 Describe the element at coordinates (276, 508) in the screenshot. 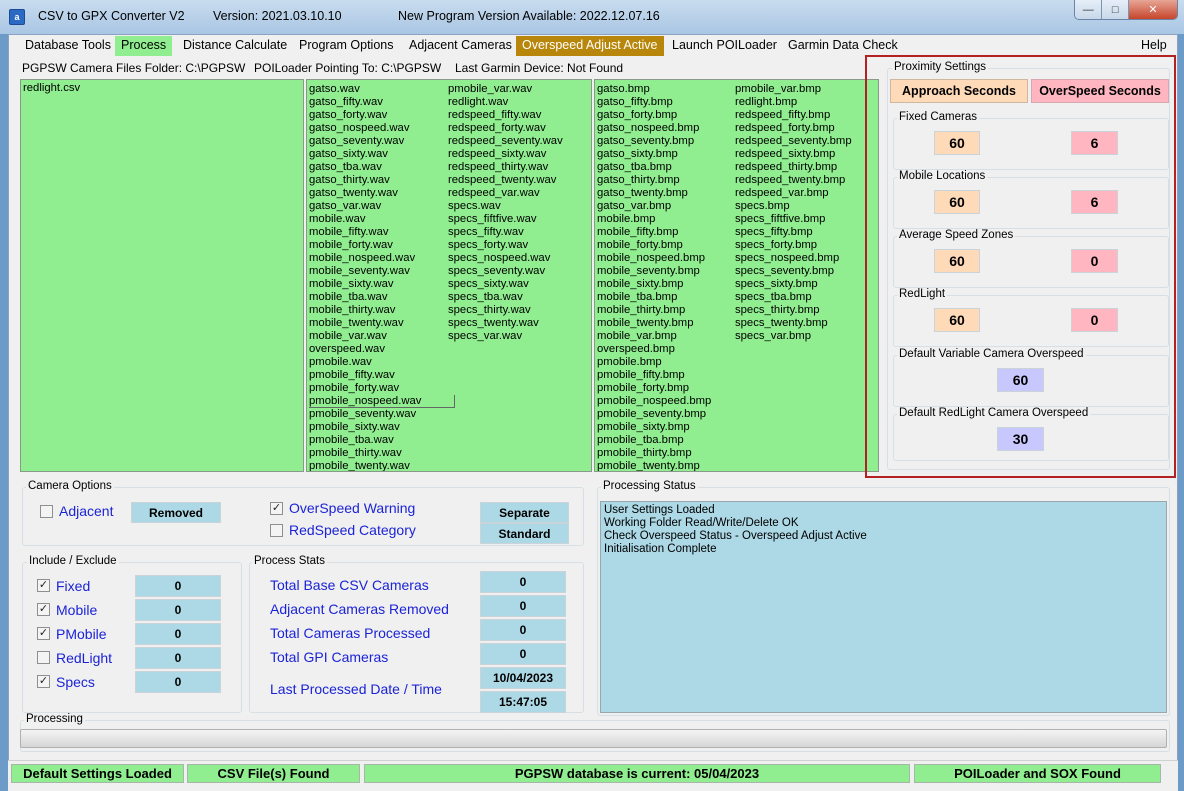

I see `overspeed-warning-checkbox: ✓` at that location.